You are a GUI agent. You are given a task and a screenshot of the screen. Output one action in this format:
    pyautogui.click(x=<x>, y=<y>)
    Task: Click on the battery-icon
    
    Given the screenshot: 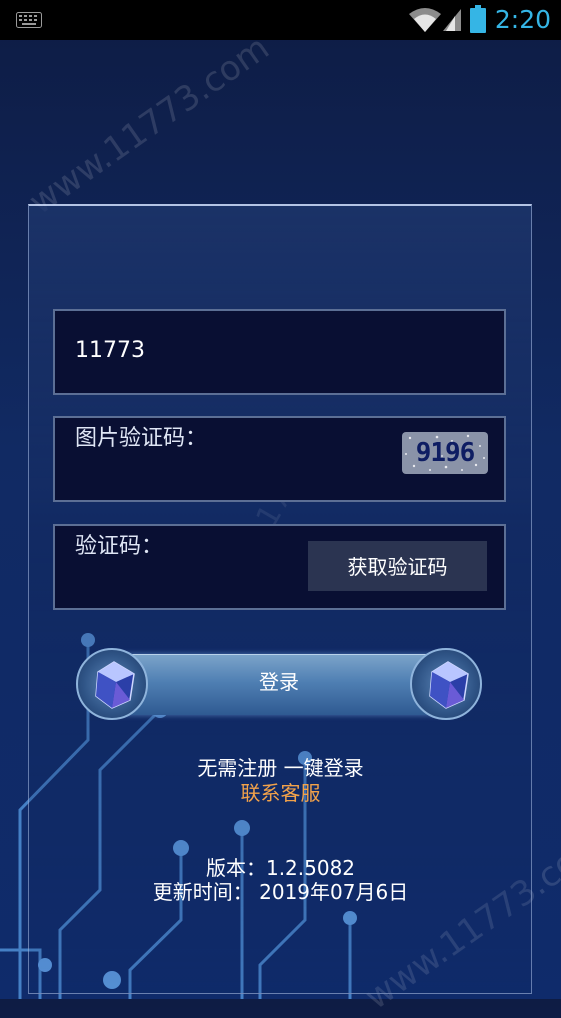 What is the action you would take?
    pyautogui.click(x=478, y=19)
    